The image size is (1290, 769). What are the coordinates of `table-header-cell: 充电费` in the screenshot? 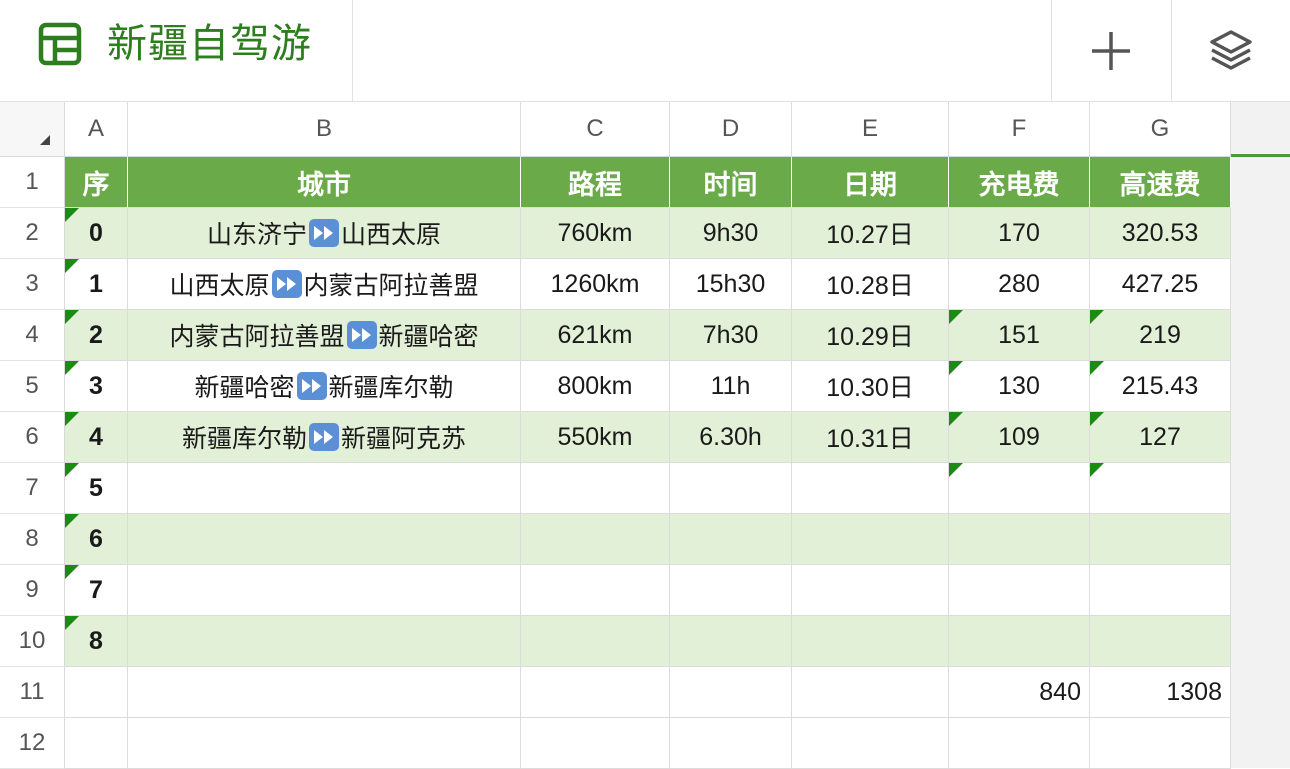 It's located at (1019, 182).